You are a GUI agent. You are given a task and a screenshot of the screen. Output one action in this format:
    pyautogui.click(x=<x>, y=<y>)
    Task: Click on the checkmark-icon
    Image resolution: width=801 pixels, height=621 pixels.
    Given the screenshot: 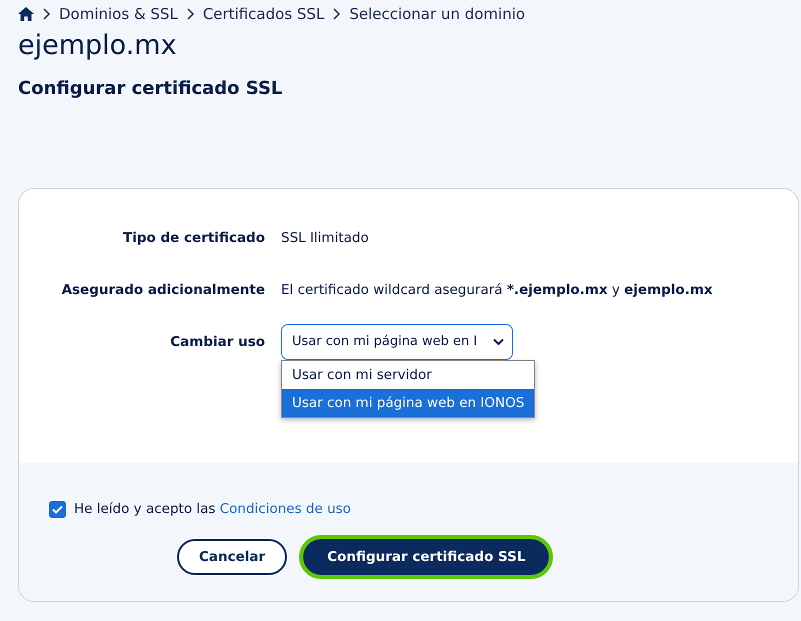 What is the action you would take?
    pyautogui.click(x=57, y=509)
    